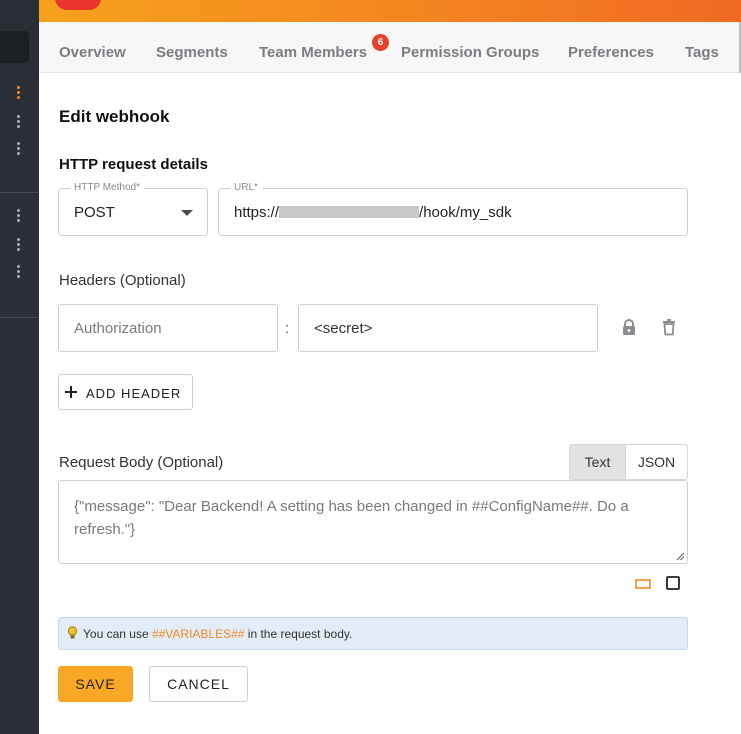 The image size is (741, 734). I want to click on url-field: URL* https:// /hook/my_sdk, so click(453, 209).